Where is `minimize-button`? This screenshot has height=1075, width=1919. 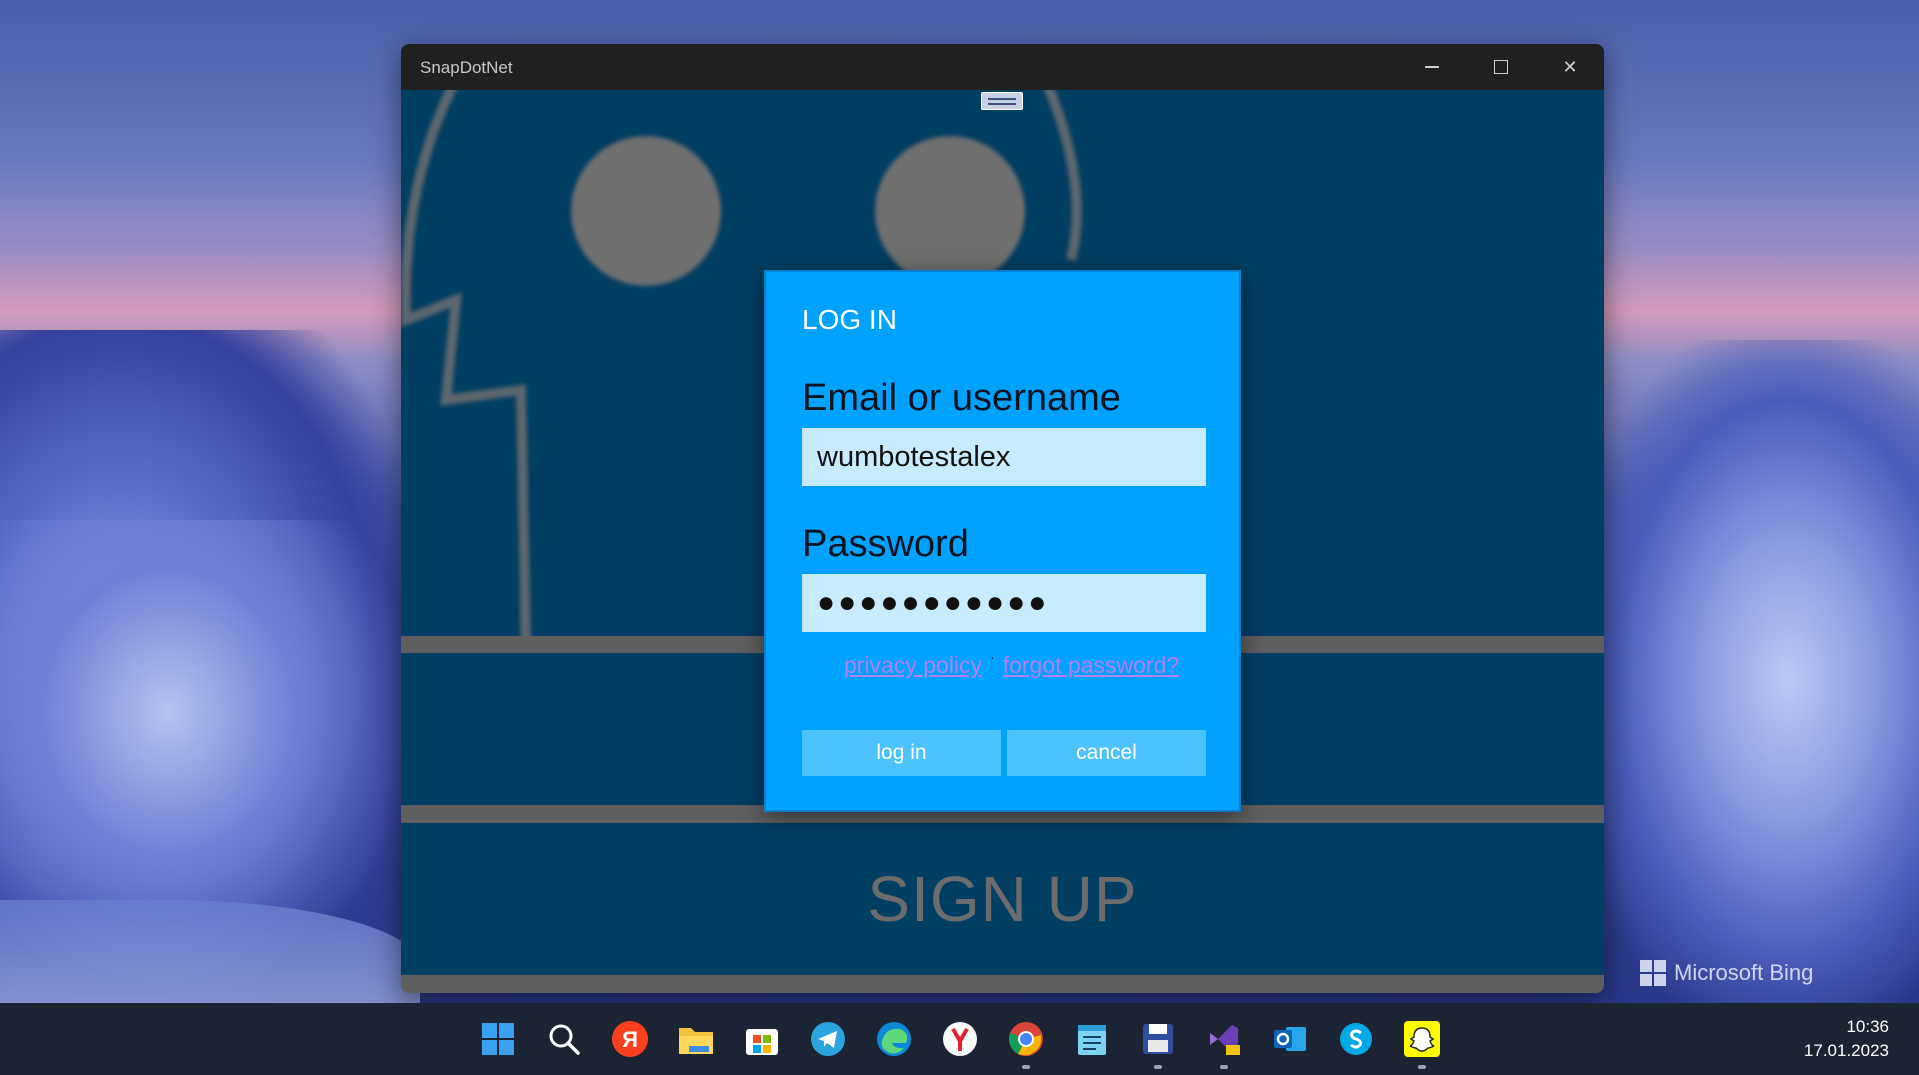 minimize-button is located at coordinates (1432, 67).